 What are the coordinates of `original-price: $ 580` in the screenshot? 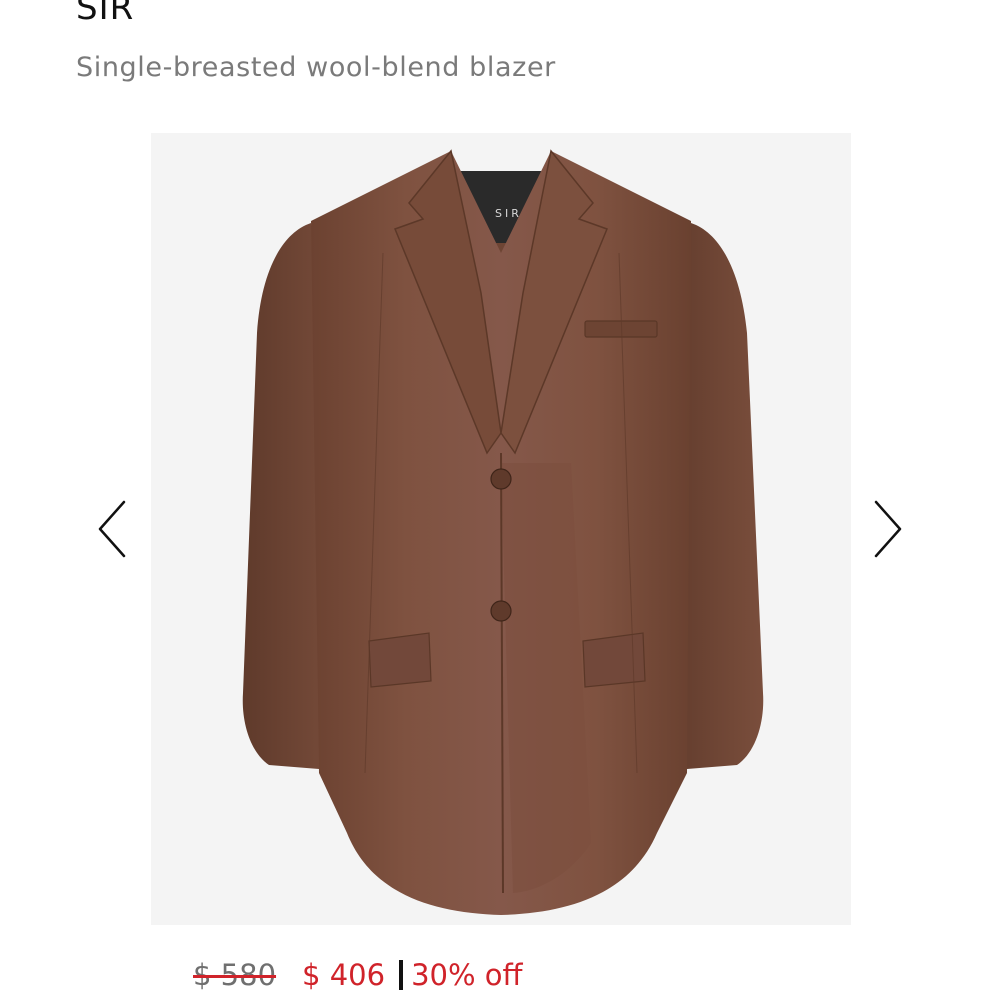 It's located at (235, 975).